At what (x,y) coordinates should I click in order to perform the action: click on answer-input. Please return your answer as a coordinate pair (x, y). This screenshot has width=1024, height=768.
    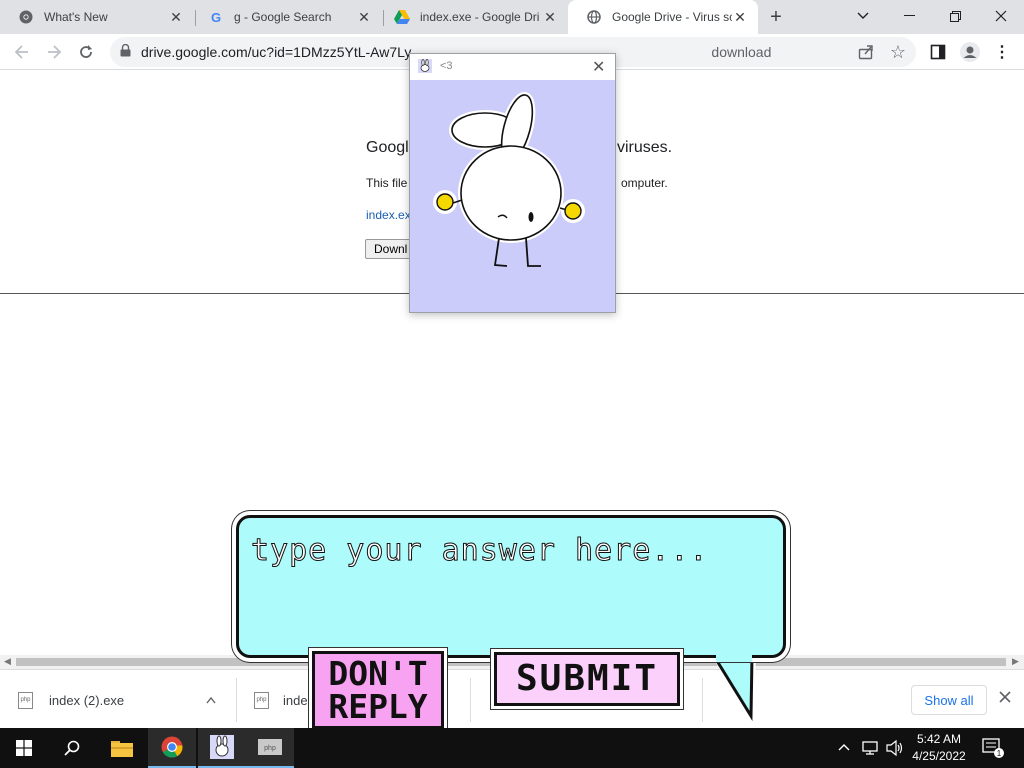
    Looking at the image, I should click on (511, 550).